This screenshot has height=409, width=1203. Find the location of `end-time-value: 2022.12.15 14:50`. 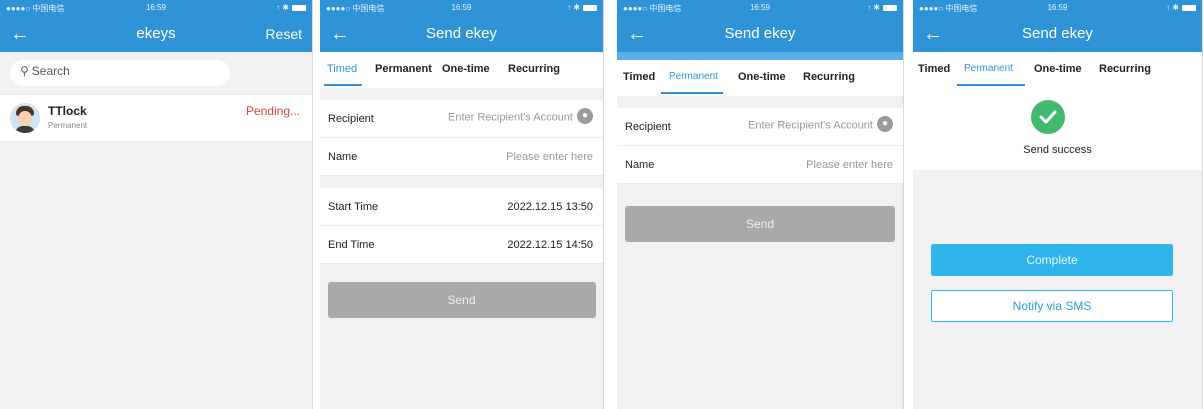

end-time-value: 2022.12.15 14:50 is located at coordinates (550, 245).